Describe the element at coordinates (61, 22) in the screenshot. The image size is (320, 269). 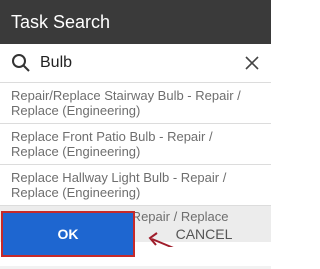
I see `dialog-title: Task Search` at that location.